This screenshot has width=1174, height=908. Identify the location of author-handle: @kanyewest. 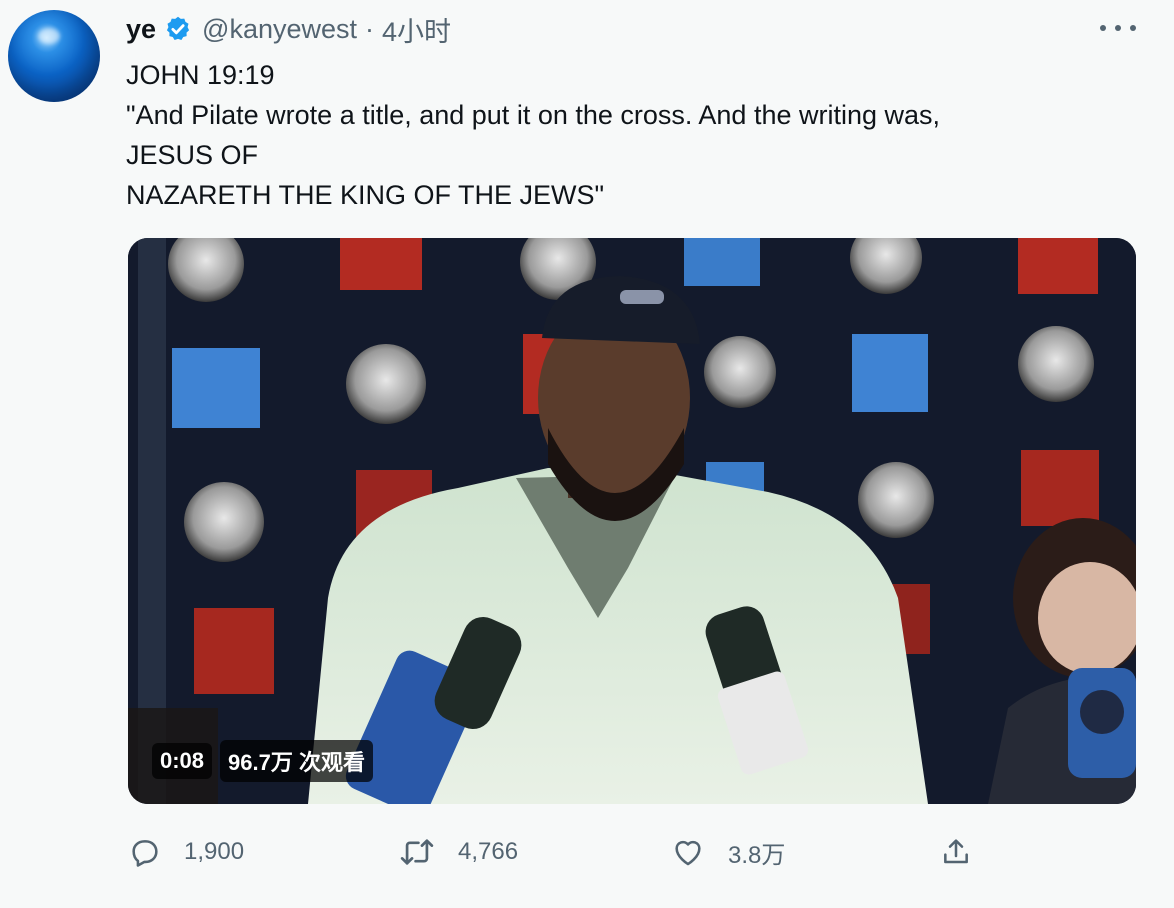
(279, 29).